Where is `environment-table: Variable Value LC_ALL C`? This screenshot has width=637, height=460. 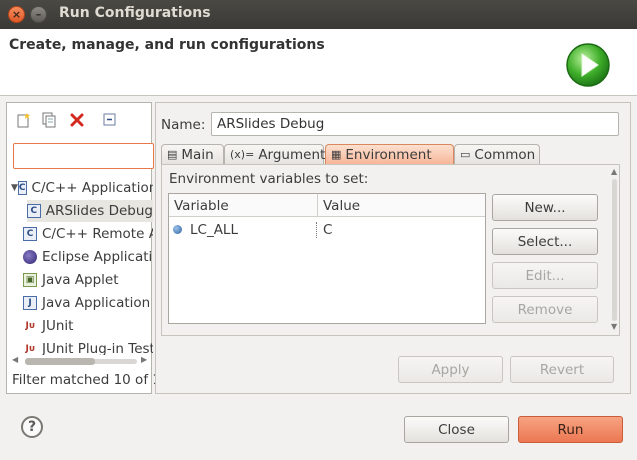 environment-table: Variable Value LC_ALL C is located at coordinates (327, 258).